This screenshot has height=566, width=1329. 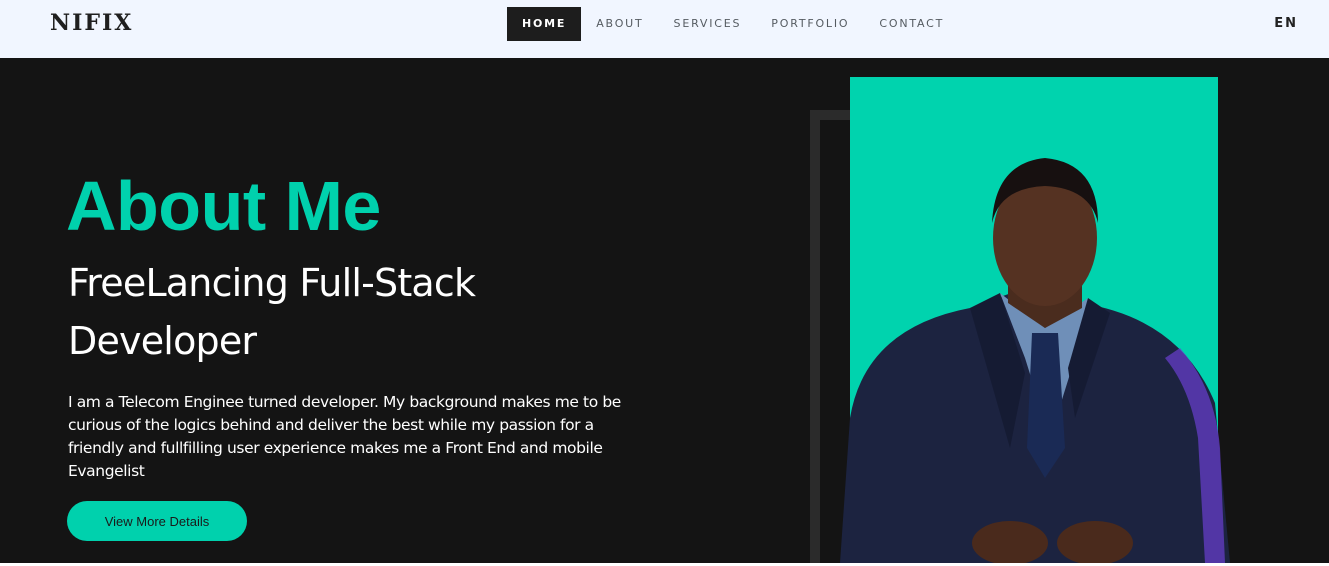 I want to click on main-menu: HOME ABOUT SERVICES PORTFOLIO CONTACT, so click(x=733, y=24).